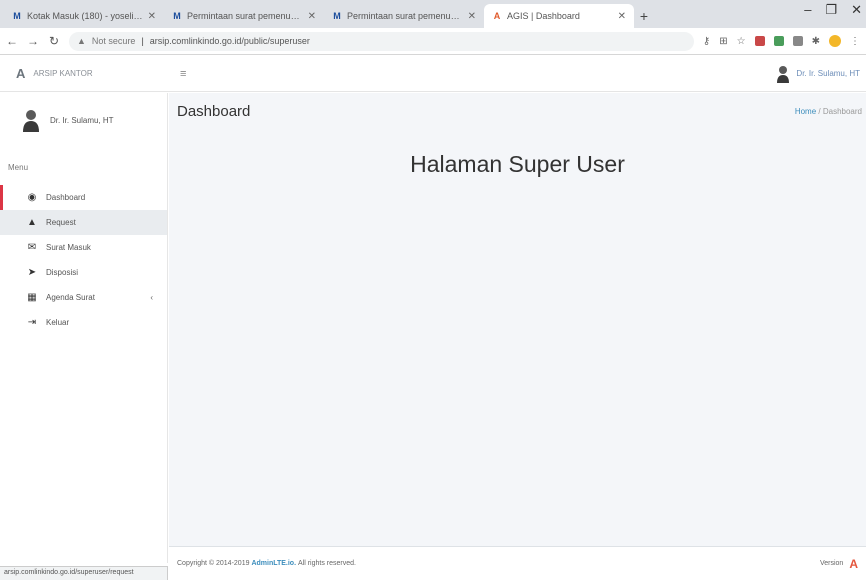 This screenshot has height=580, width=866. What do you see at coordinates (18, 167) in the screenshot?
I see `menu-heading: Menu` at bounding box center [18, 167].